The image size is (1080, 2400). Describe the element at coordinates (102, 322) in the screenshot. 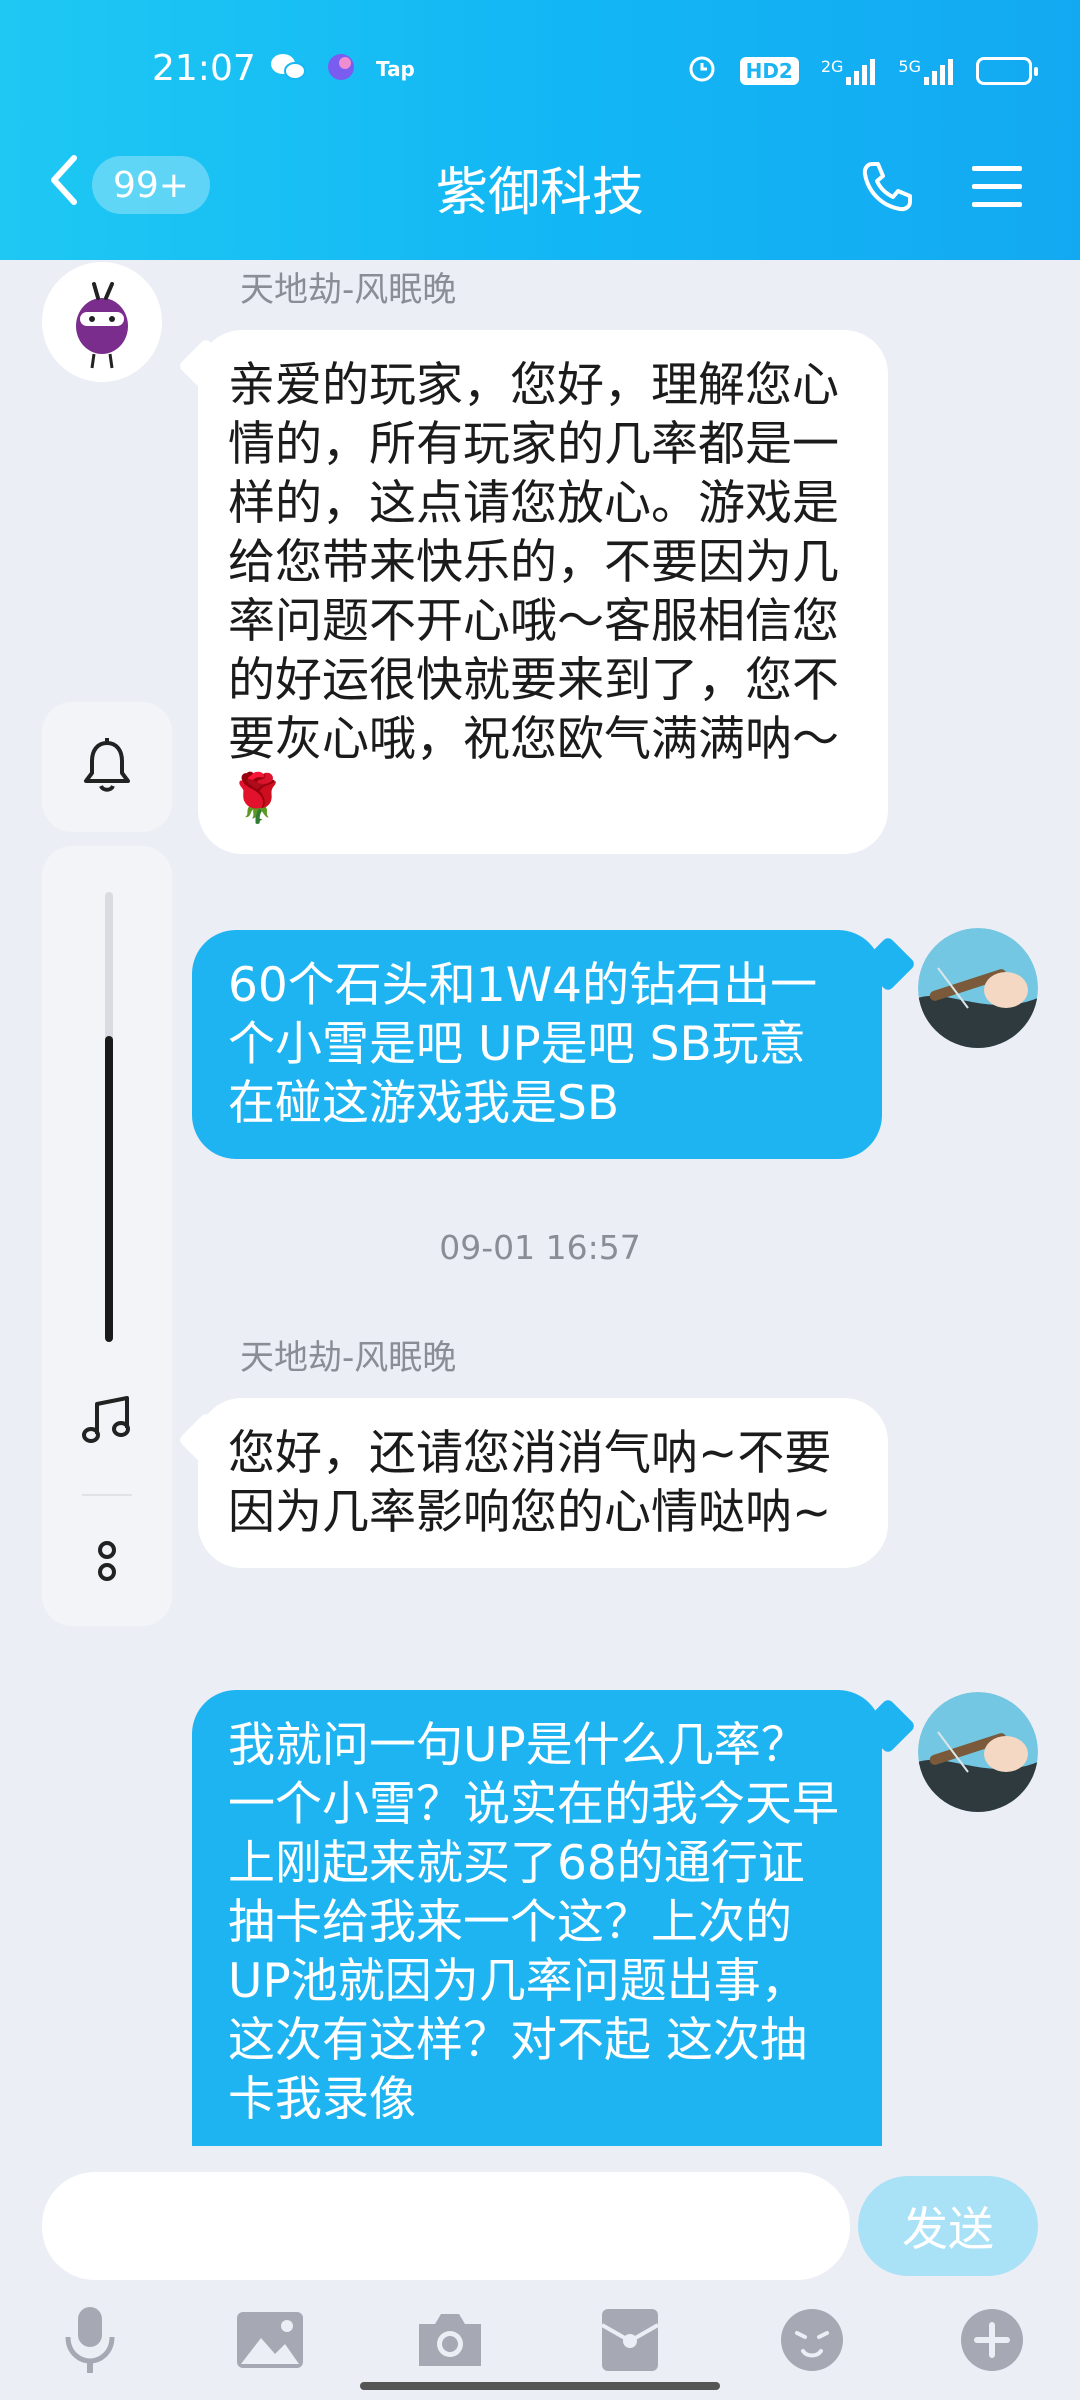

I see `avatar-support` at that location.